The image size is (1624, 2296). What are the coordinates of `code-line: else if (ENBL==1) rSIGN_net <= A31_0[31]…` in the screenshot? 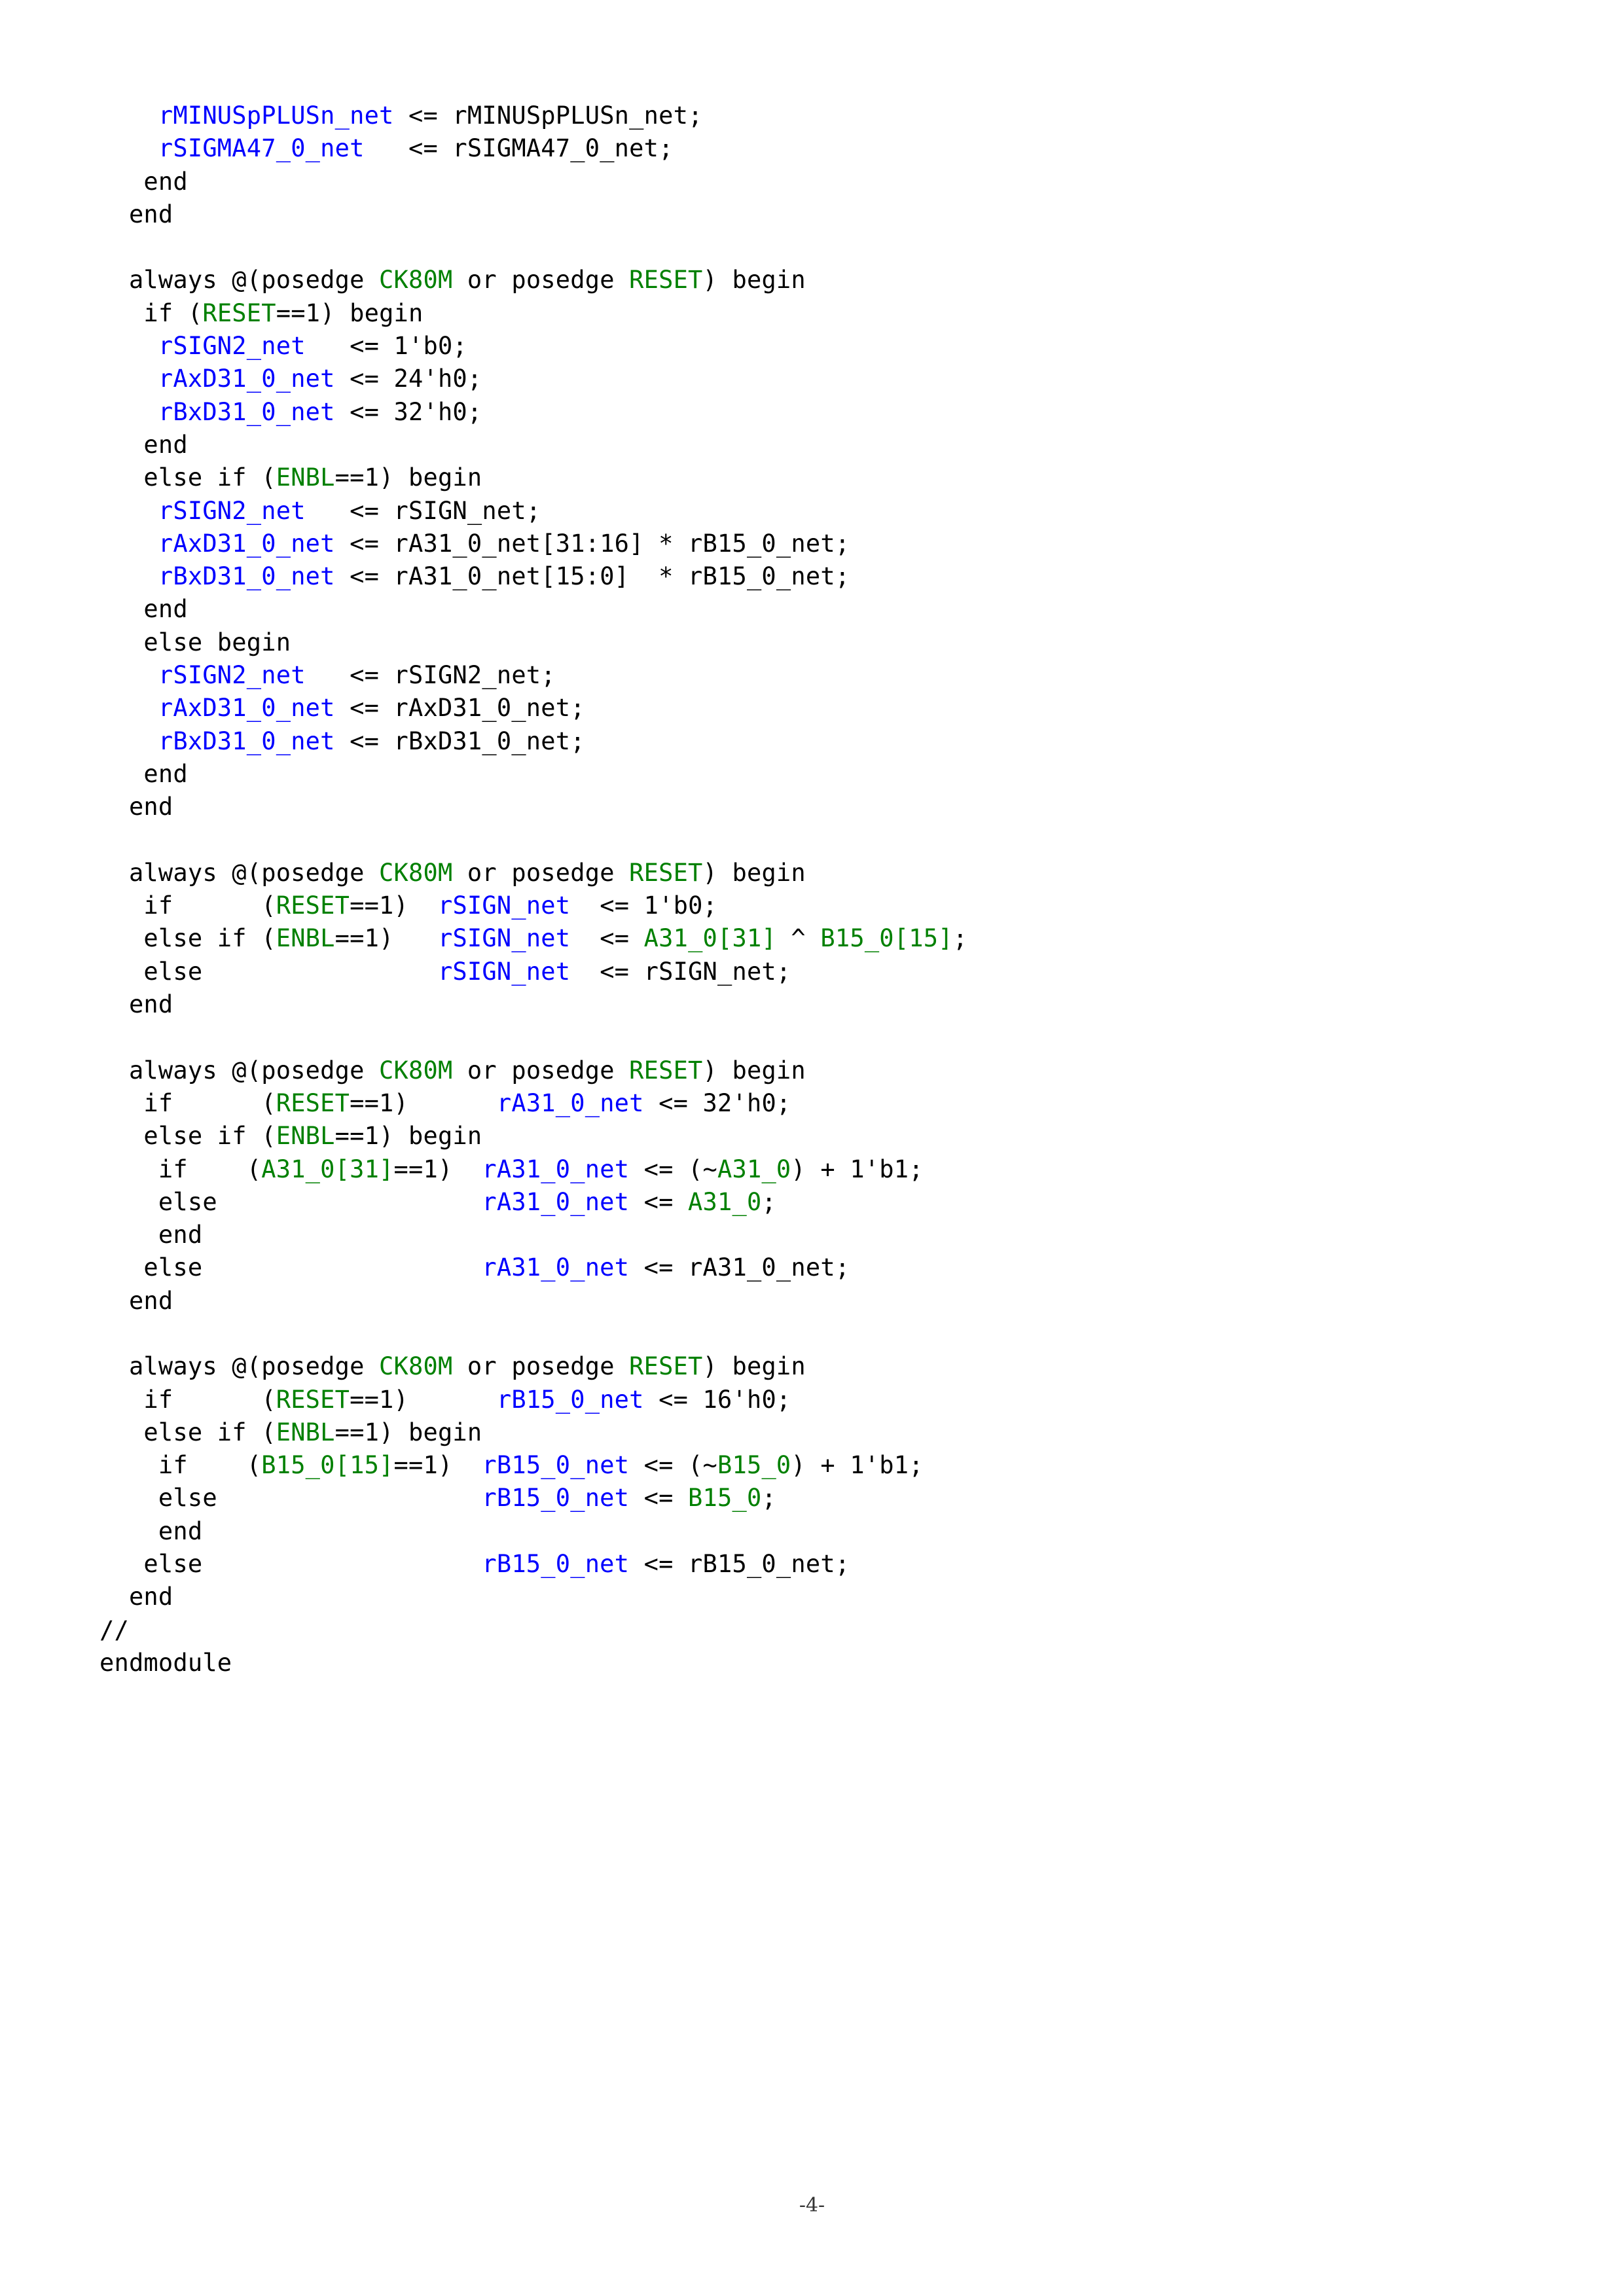 It's located at (533, 938).